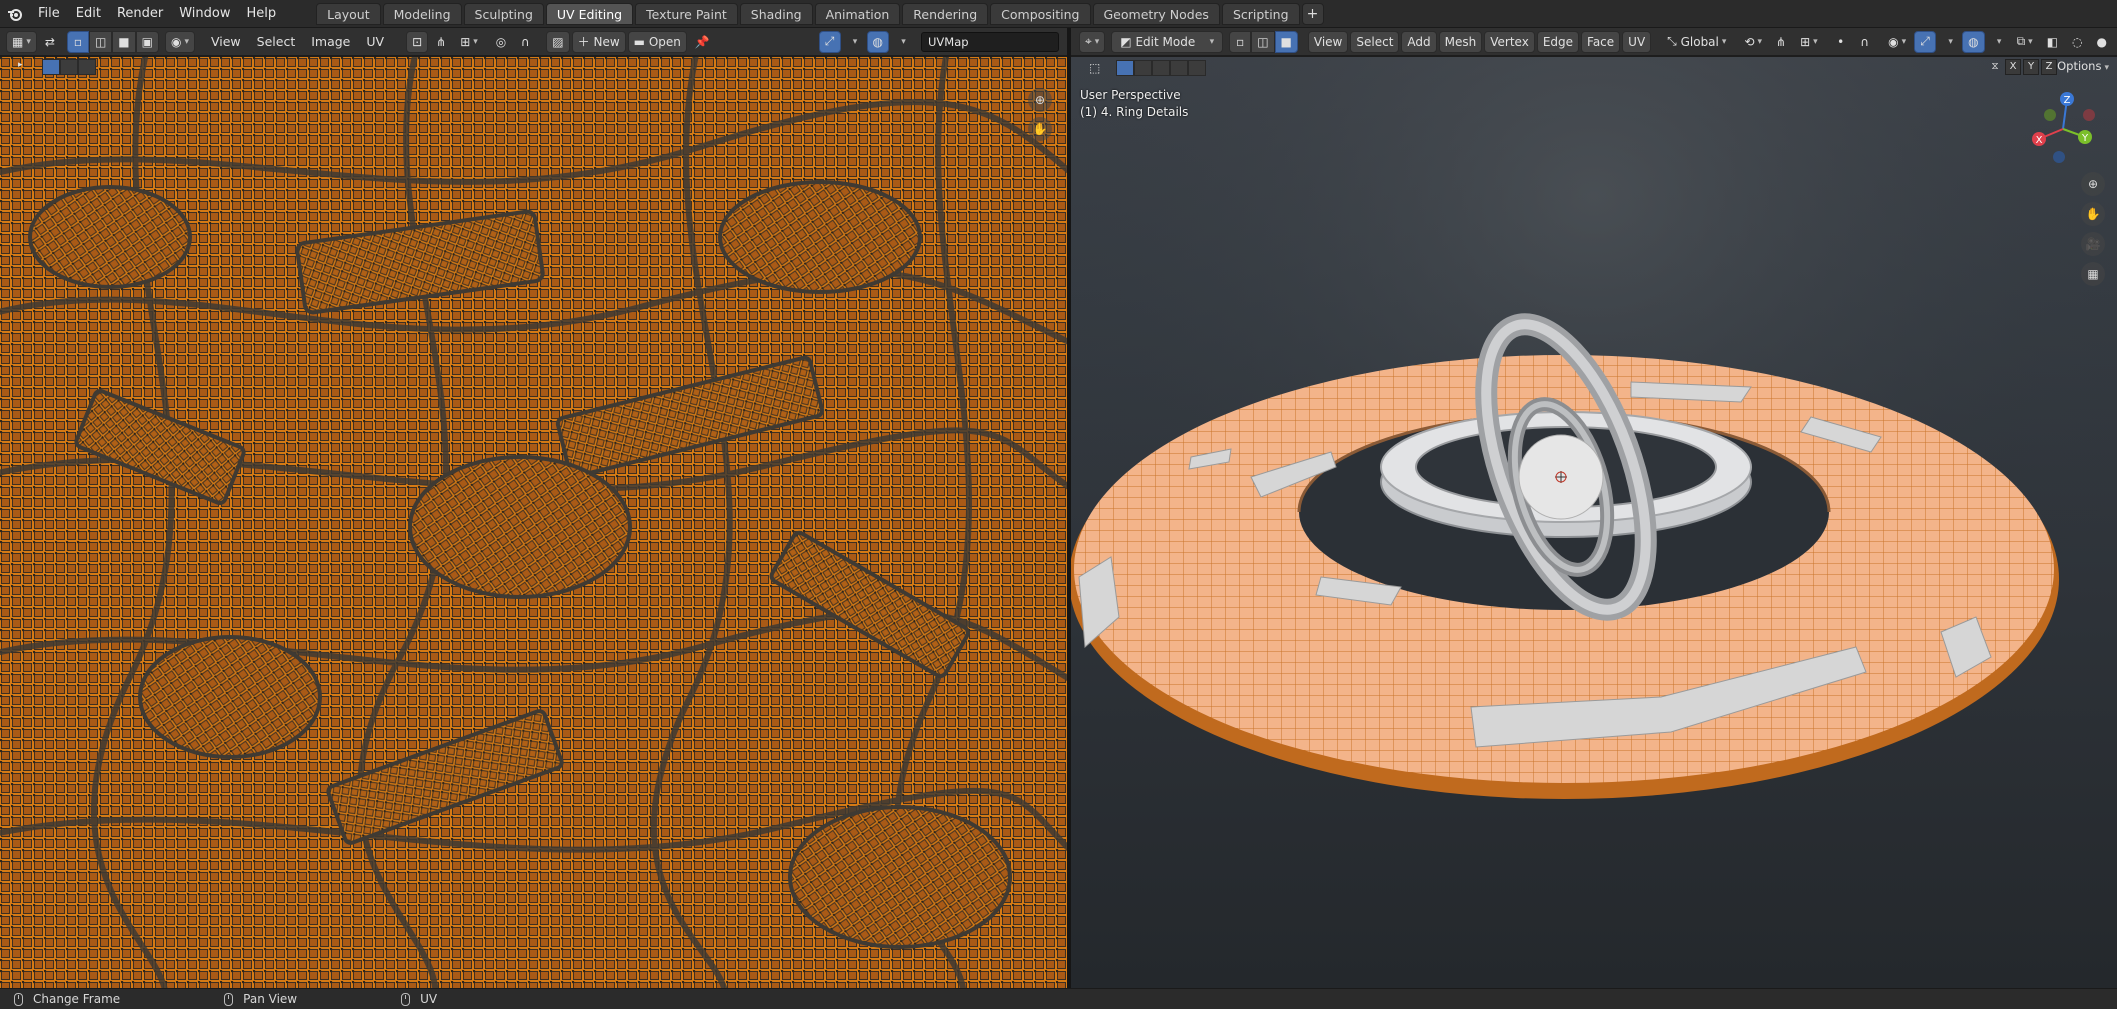 Image resolution: width=2117 pixels, height=1009 pixels. What do you see at coordinates (1263, 41) in the screenshot?
I see `edge-mode-button: ◫` at bounding box center [1263, 41].